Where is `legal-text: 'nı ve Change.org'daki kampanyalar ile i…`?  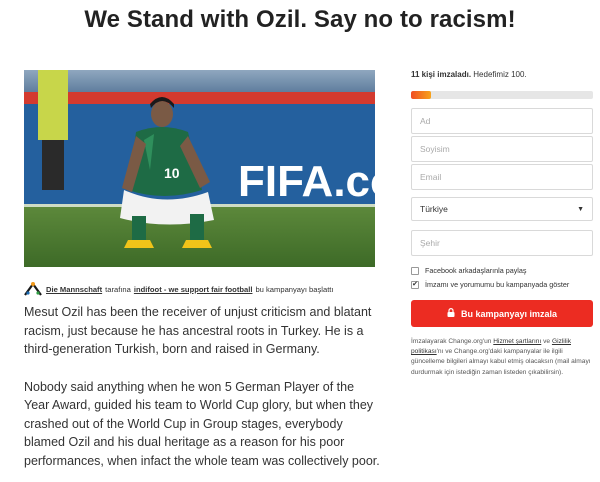 legal-text: 'nı ve Change.org'daki kampanyalar ile i… is located at coordinates (501, 362).